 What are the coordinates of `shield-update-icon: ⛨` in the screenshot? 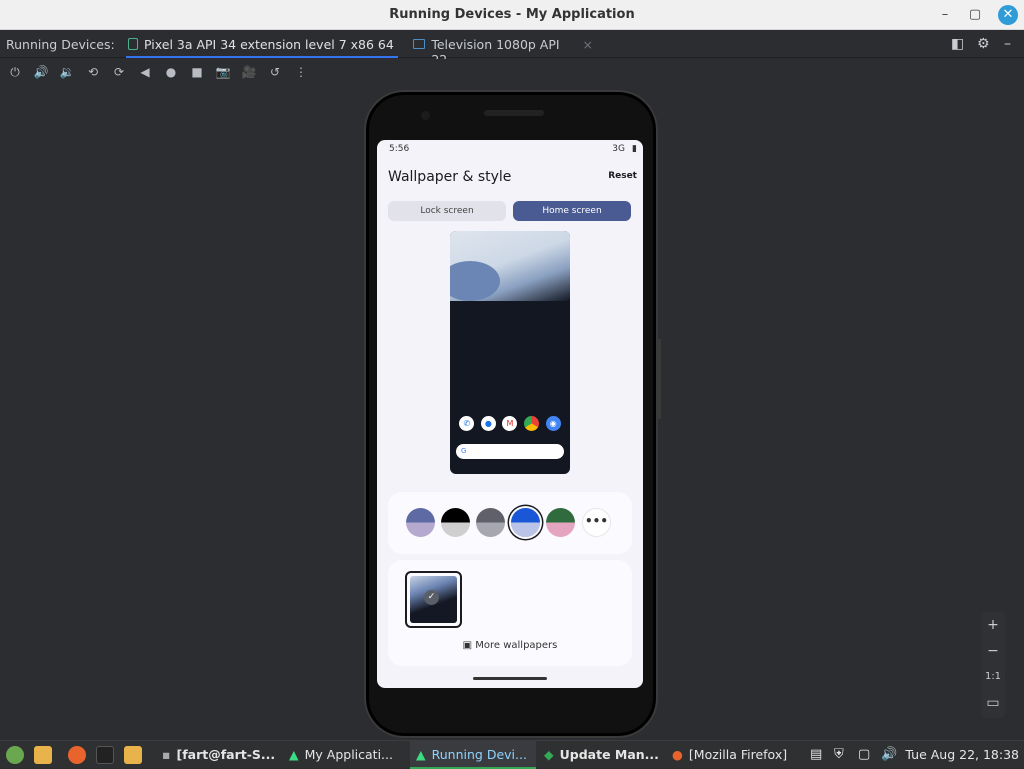 It's located at (839, 754).